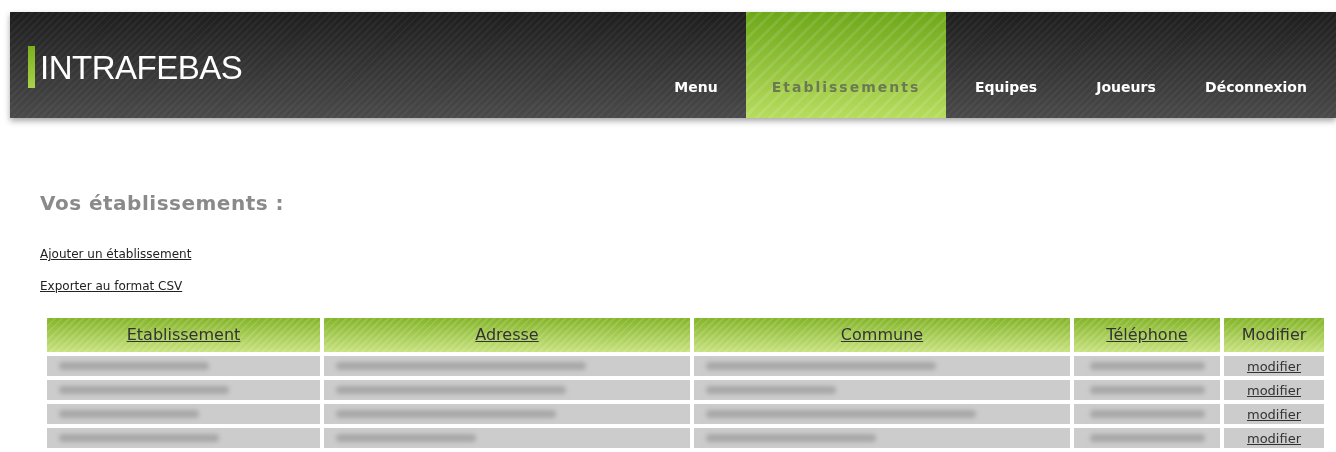  I want to click on column-header: Modifier, so click(1274, 335).